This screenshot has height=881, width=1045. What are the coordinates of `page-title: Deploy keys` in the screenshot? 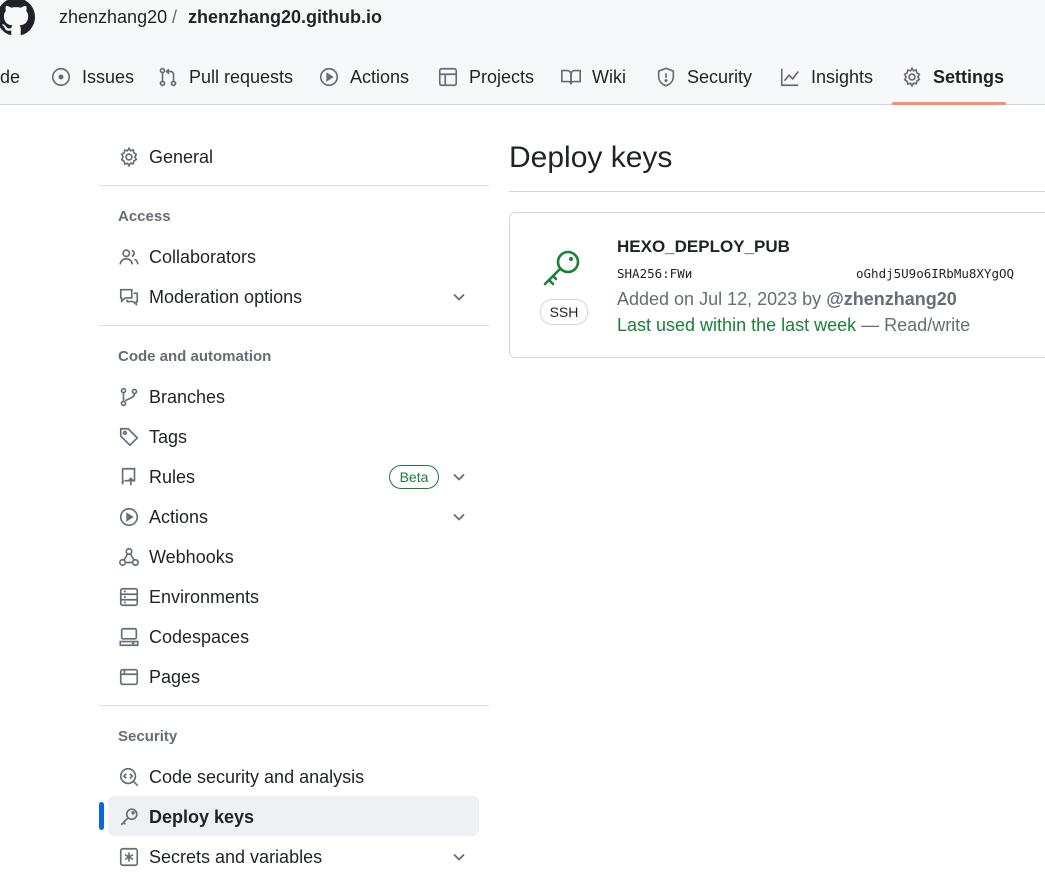 It's located at (591, 157).